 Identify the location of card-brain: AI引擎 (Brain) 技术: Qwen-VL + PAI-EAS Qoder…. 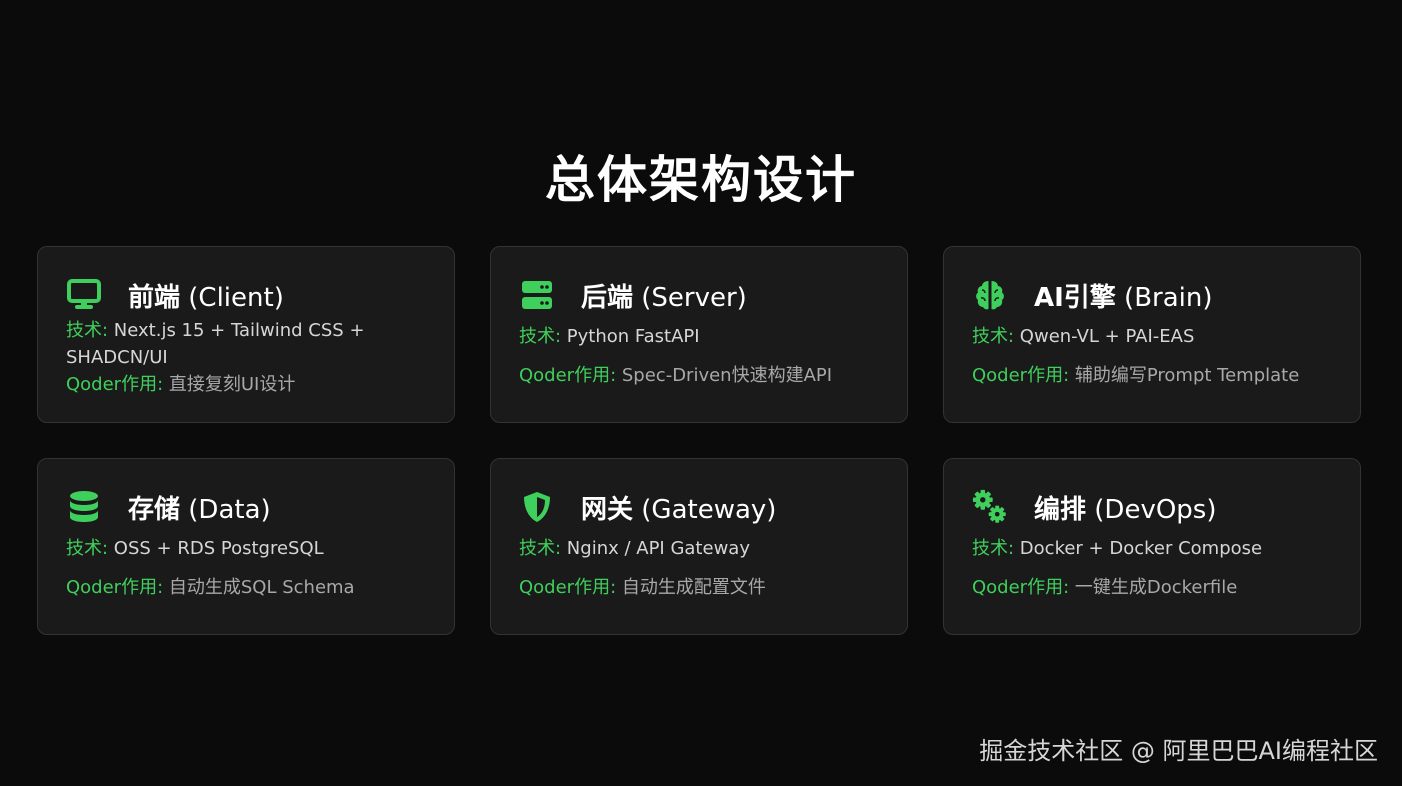
(1152, 334).